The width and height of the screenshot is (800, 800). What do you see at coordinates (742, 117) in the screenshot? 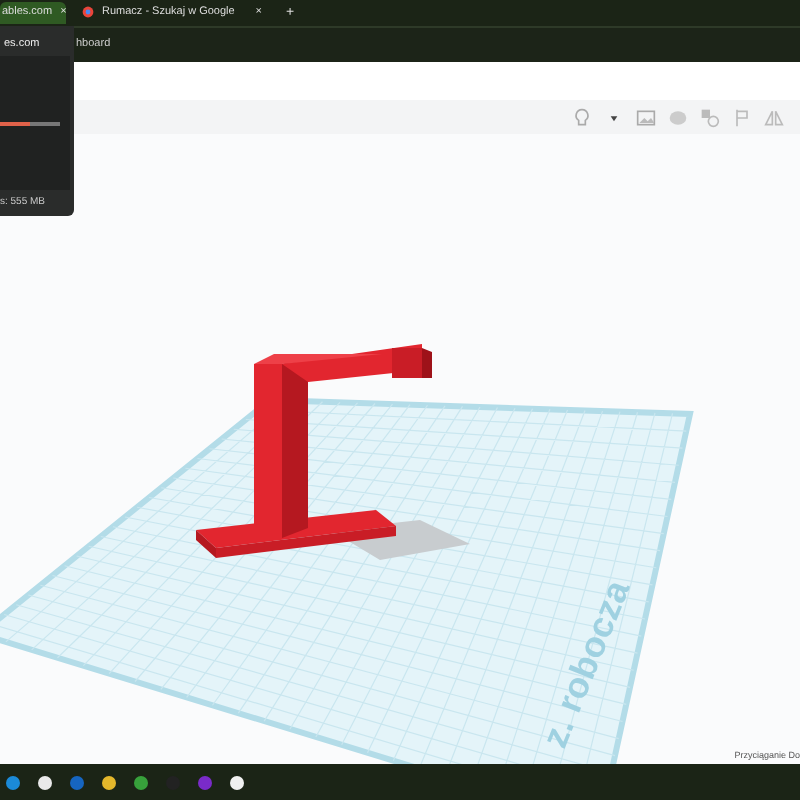
I see `flag-icon` at bounding box center [742, 117].